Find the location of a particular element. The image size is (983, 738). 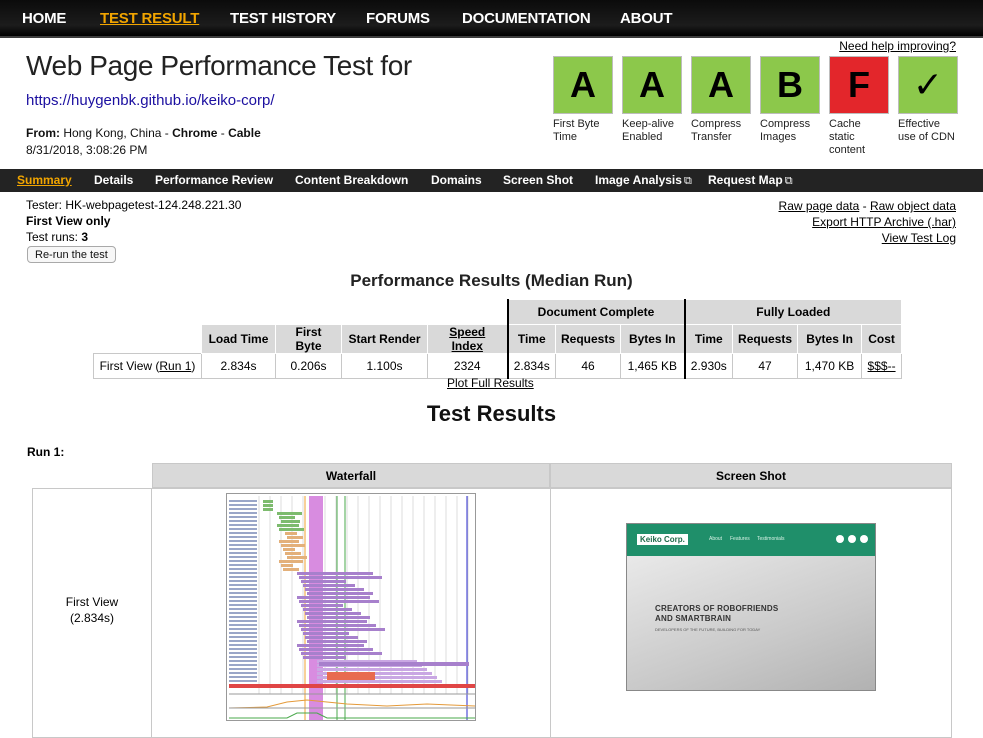

from-label: From: is located at coordinates (43, 133).